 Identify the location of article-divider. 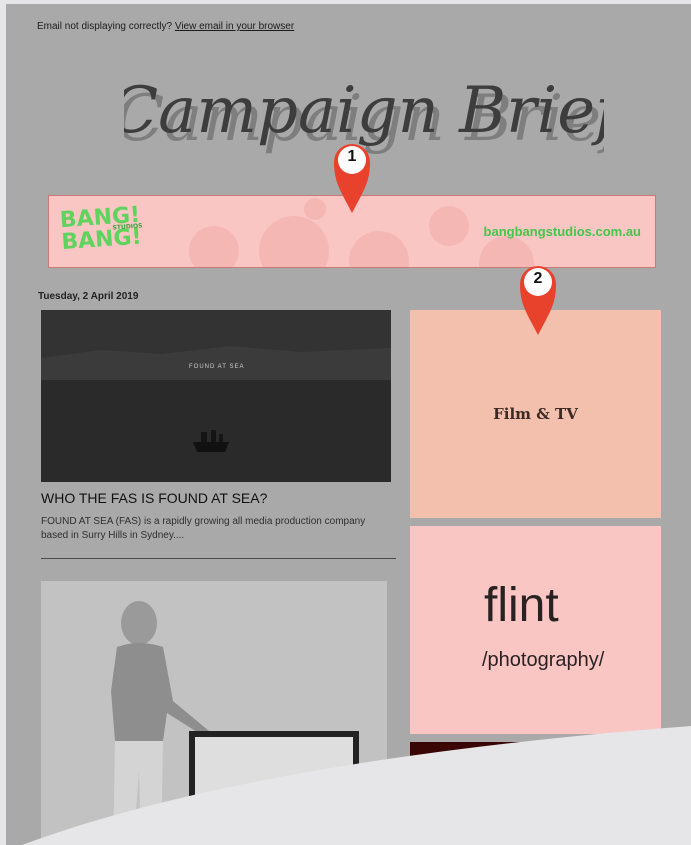
(218, 558).